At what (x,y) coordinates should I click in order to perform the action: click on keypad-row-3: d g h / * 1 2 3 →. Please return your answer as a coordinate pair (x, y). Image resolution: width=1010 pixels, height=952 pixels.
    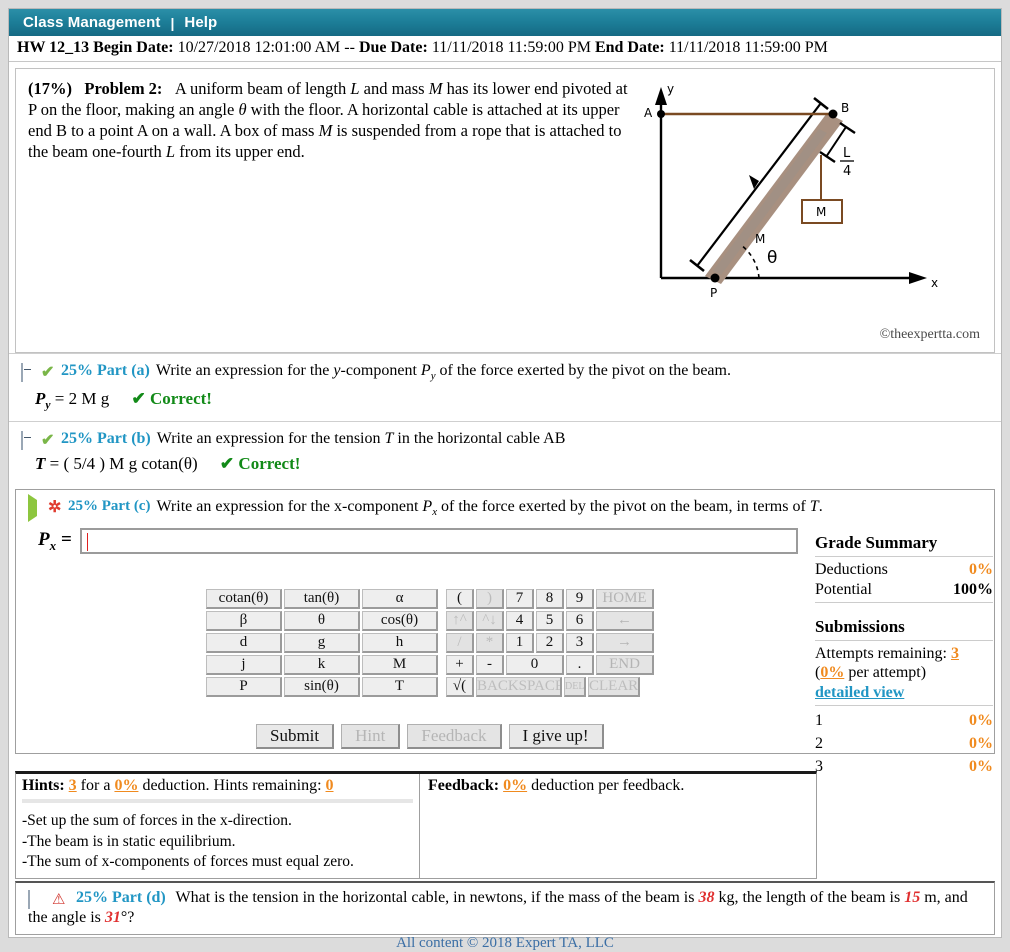
    Looking at the image, I should click on (431, 642).